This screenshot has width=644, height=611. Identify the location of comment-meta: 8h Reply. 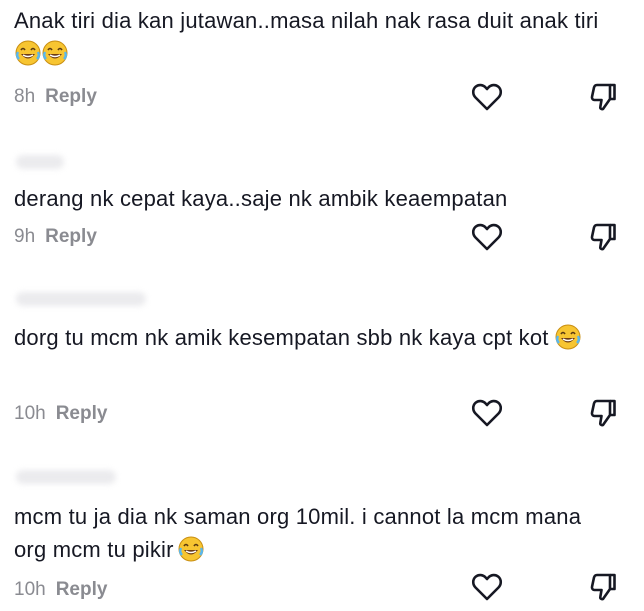
(55, 97).